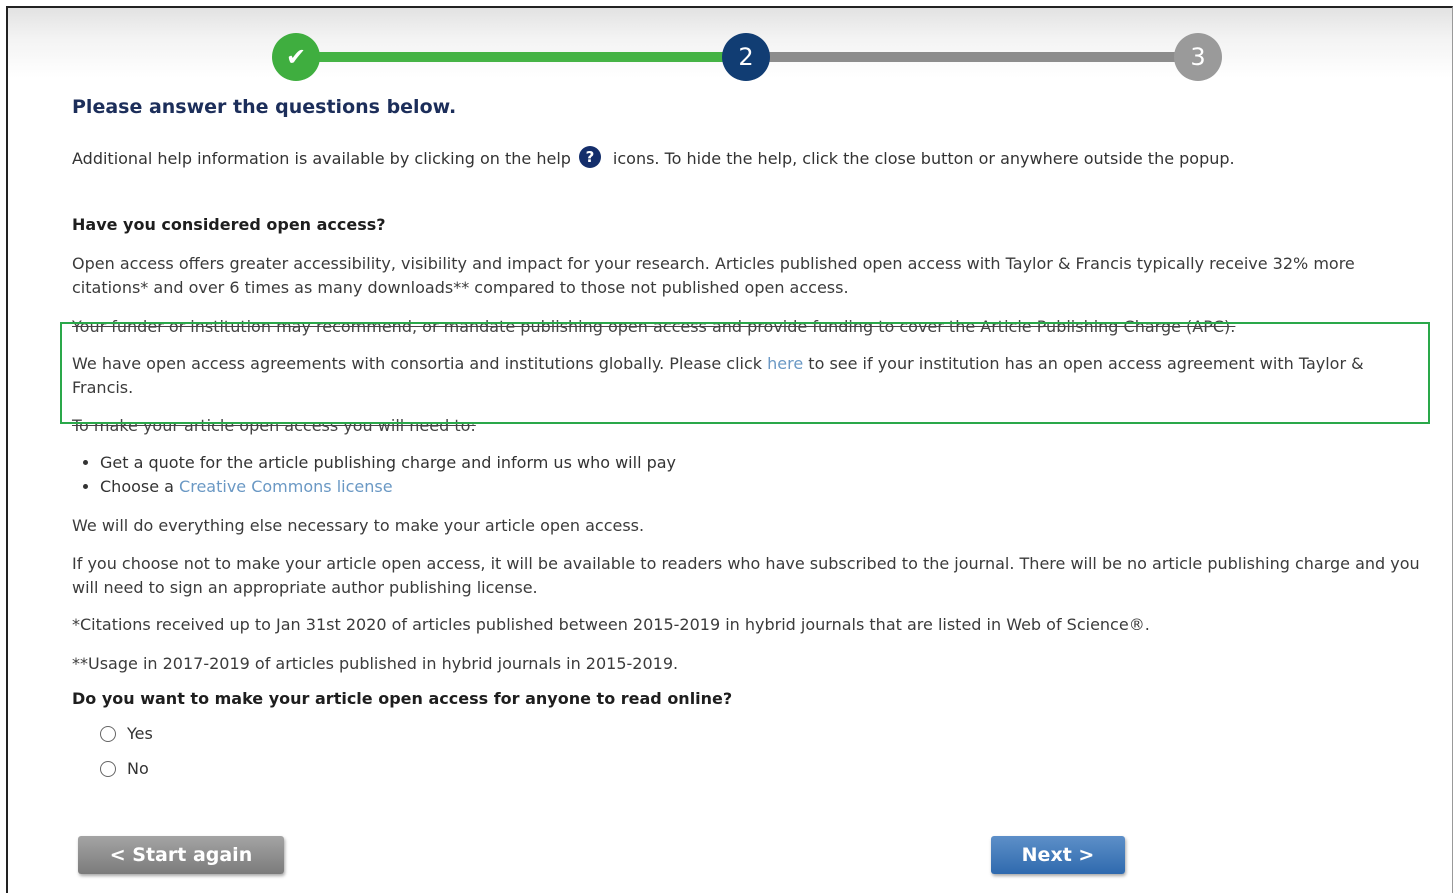  Describe the element at coordinates (108, 768) in the screenshot. I see `radio-no` at that location.